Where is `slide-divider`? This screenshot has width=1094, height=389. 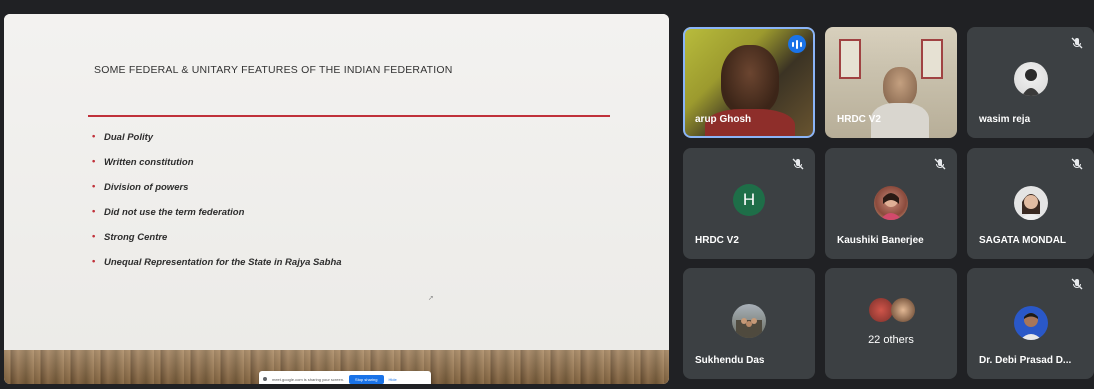 slide-divider is located at coordinates (349, 116).